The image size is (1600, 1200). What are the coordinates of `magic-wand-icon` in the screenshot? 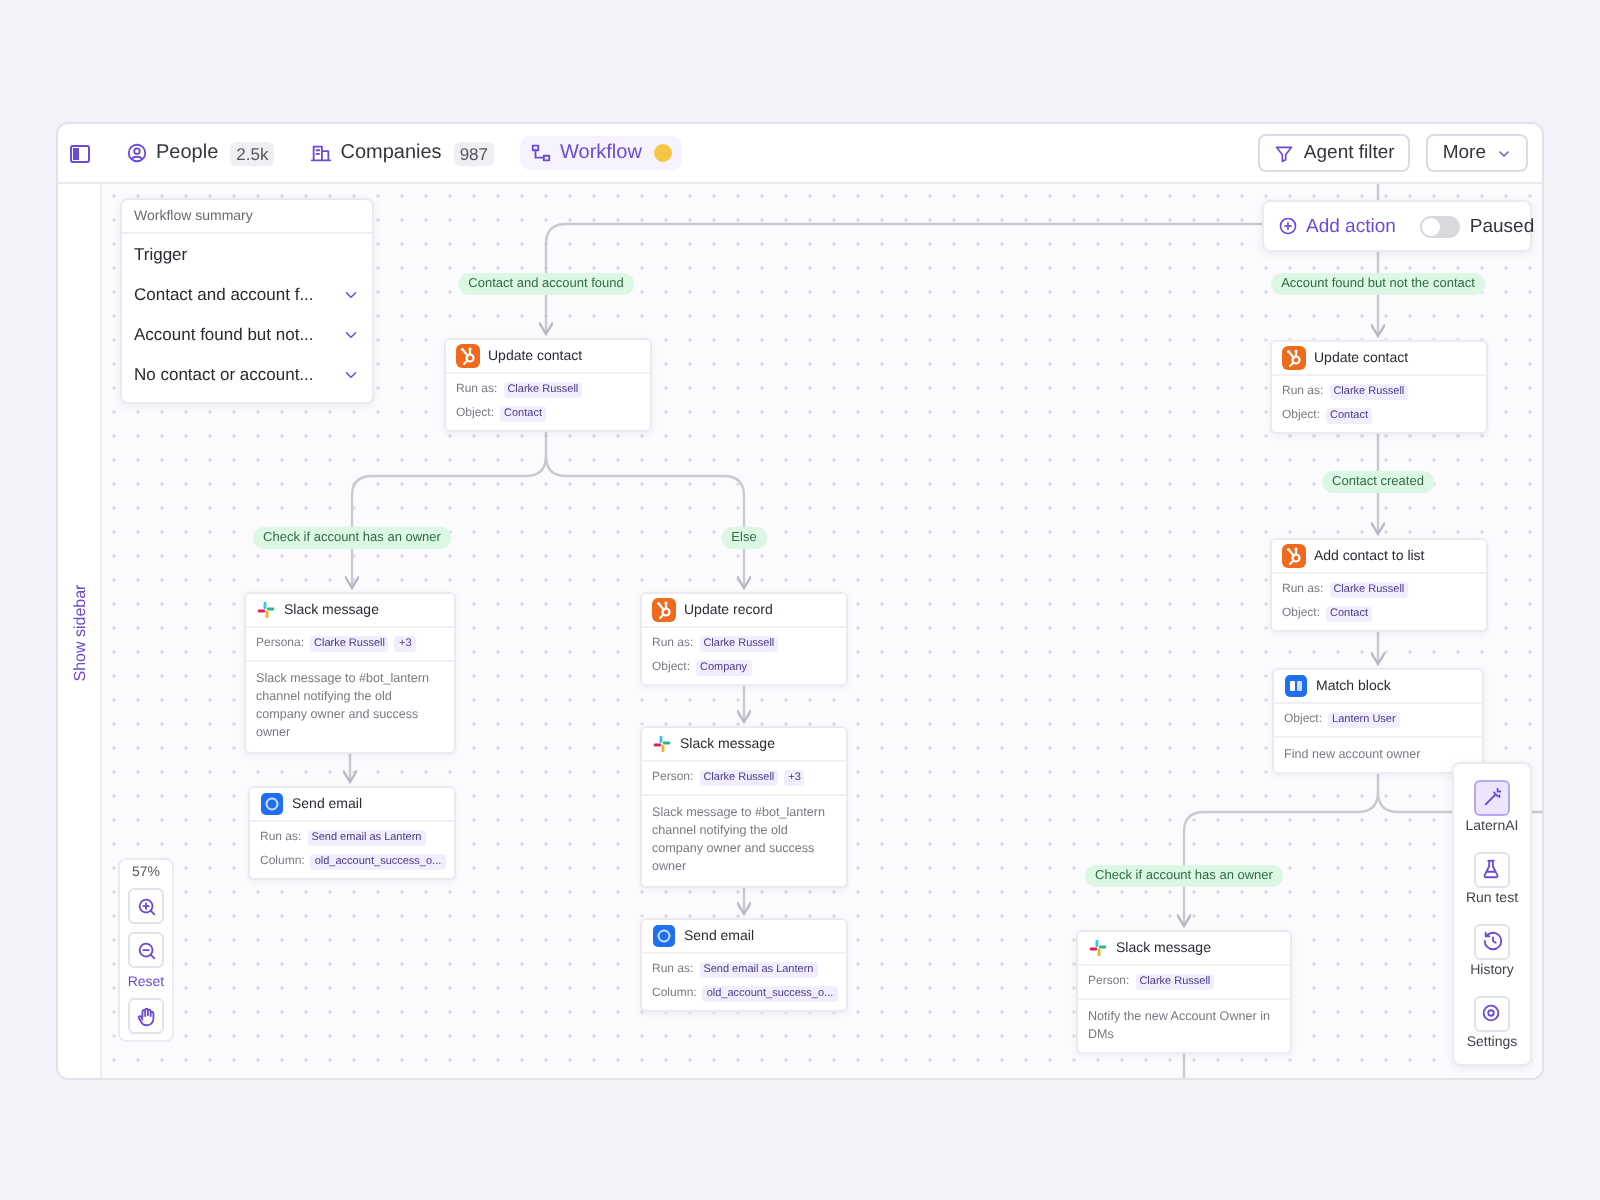 It's located at (1492, 797).